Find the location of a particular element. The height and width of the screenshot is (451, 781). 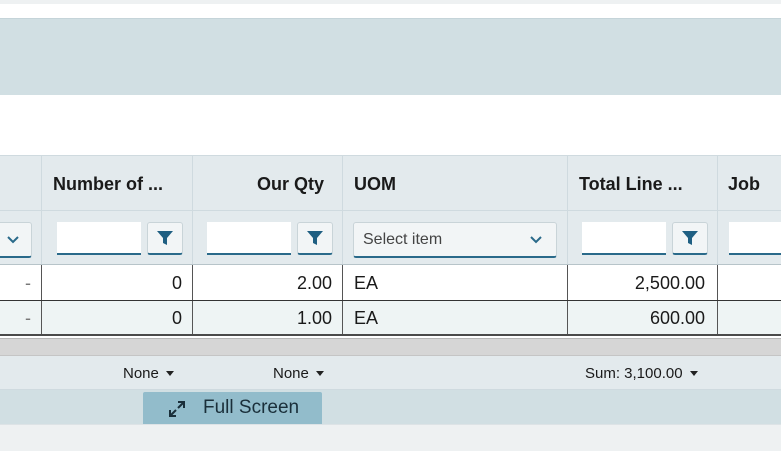

filter-dropdown-uom: Select item is located at coordinates (455, 240).